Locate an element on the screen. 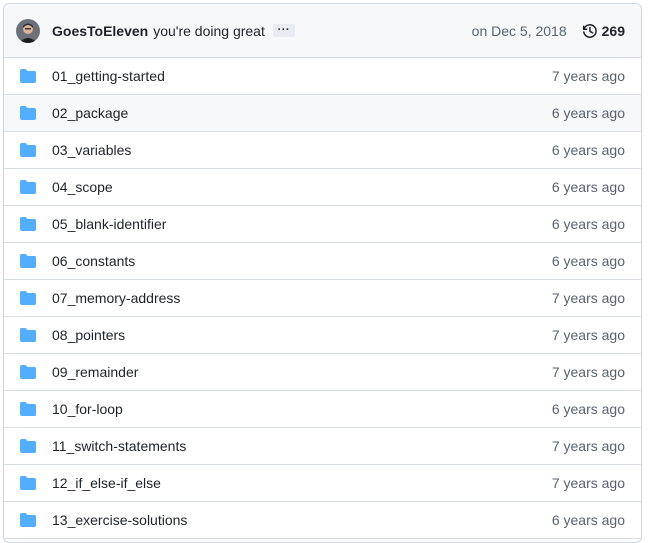  folder-link: 01_getting-started is located at coordinates (108, 76).